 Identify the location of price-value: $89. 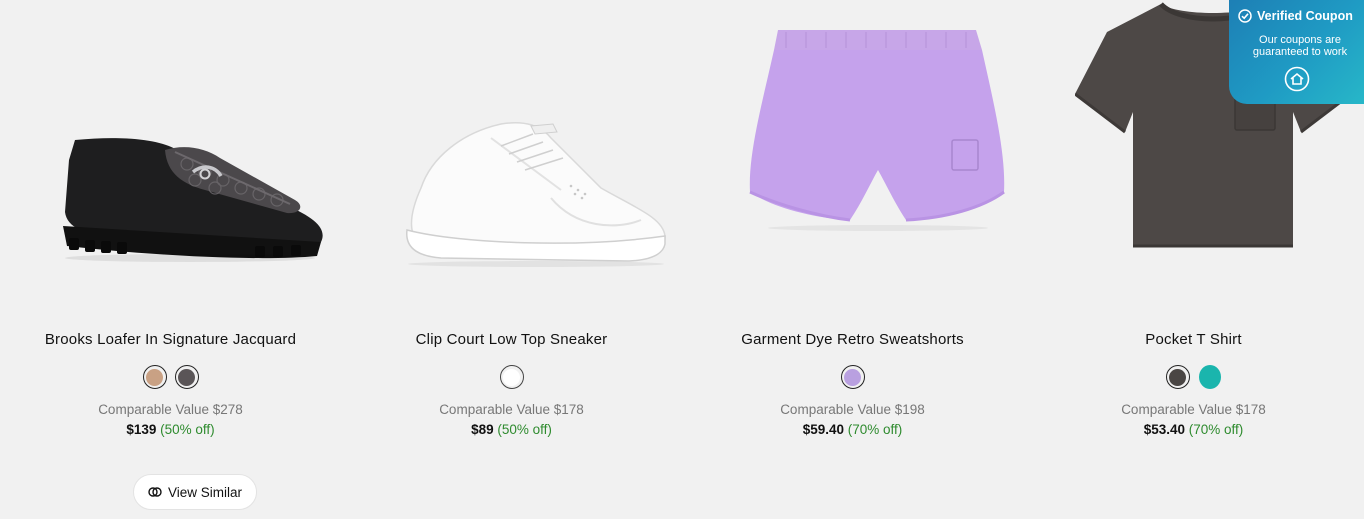
(482, 429).